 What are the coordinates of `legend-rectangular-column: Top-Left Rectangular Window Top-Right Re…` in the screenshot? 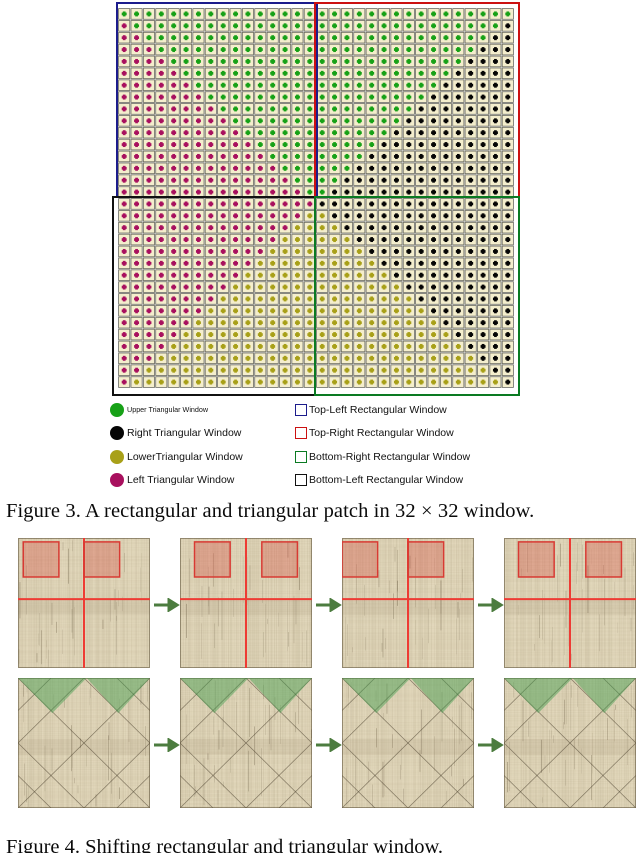 It's located at (412, 445).